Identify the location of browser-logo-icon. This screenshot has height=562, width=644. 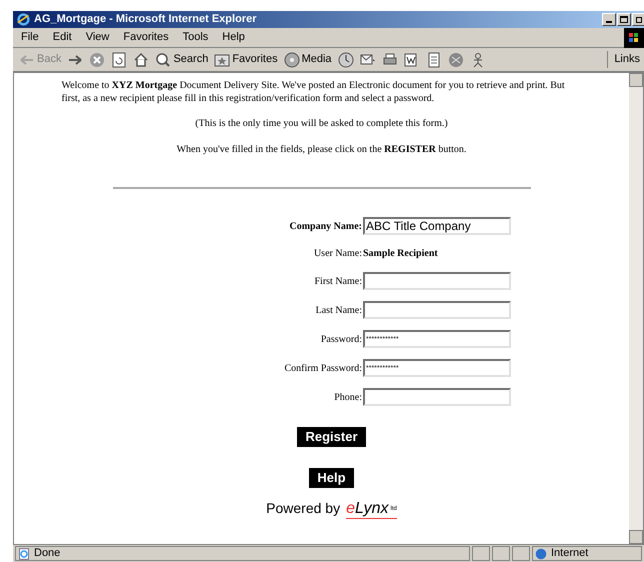
(23, 19).